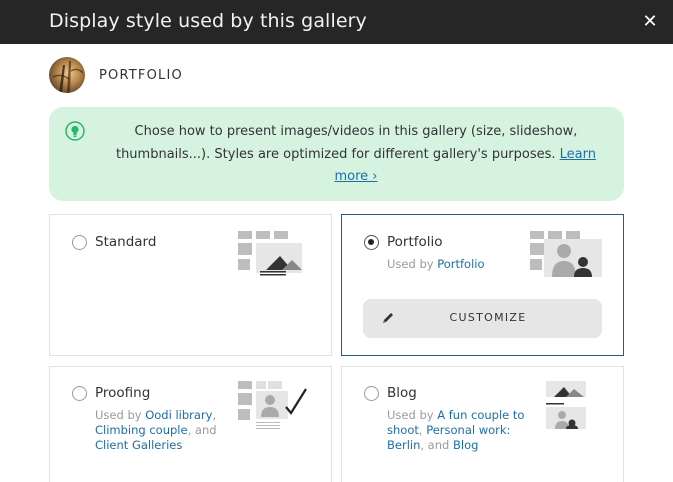 This screenshot has height=482, width=673. What do you see at coordinates (415, 242) in the screenshot?
I see `style-label-portfolio: Portfolio` at bounding box center [415, 242].